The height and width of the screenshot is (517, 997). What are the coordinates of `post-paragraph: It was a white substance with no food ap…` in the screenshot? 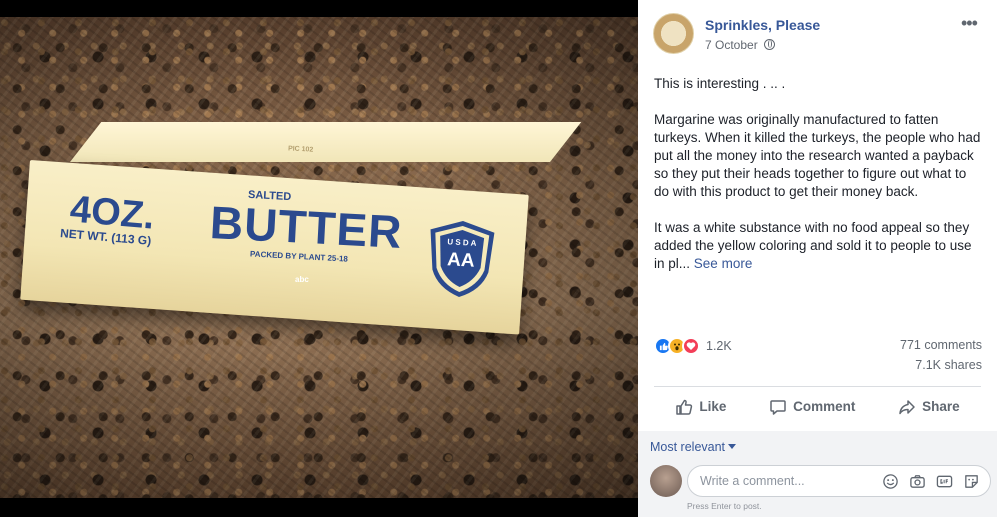 It's located at (819, 246).